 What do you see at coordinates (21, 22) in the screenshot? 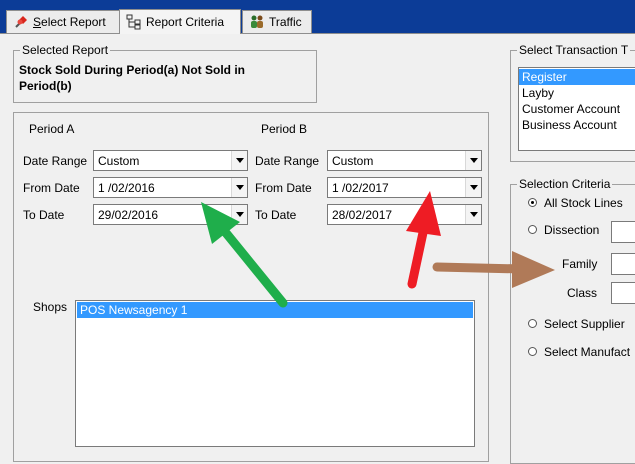
I see `pin-icon` at bounding box center [21, 22].